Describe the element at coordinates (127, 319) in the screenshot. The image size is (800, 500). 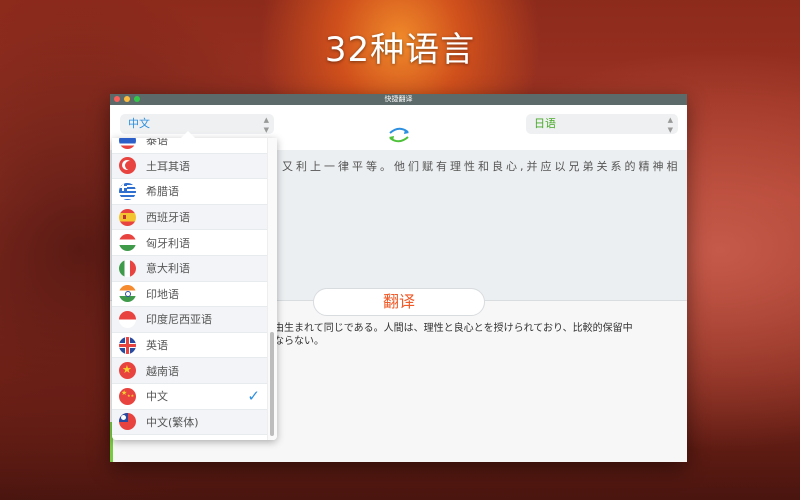
I see `indonesia-flag-icon` at that location.